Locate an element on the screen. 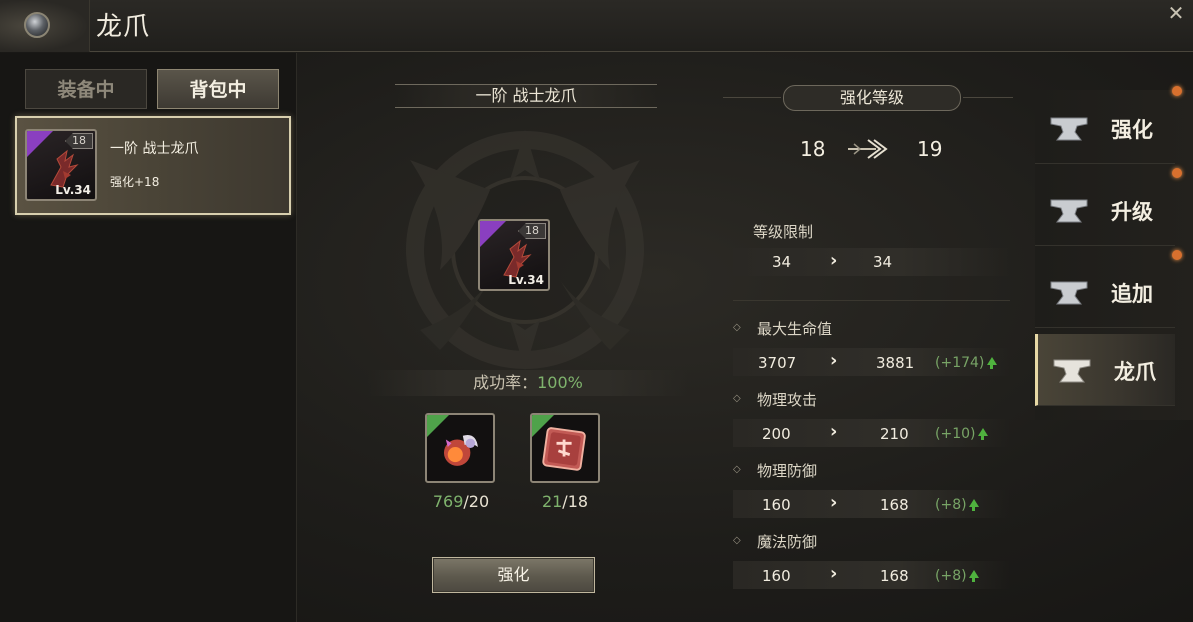 This screenshot has height=622, width=1193. level-up-arrow-icon is located at coordinates (868, 149).